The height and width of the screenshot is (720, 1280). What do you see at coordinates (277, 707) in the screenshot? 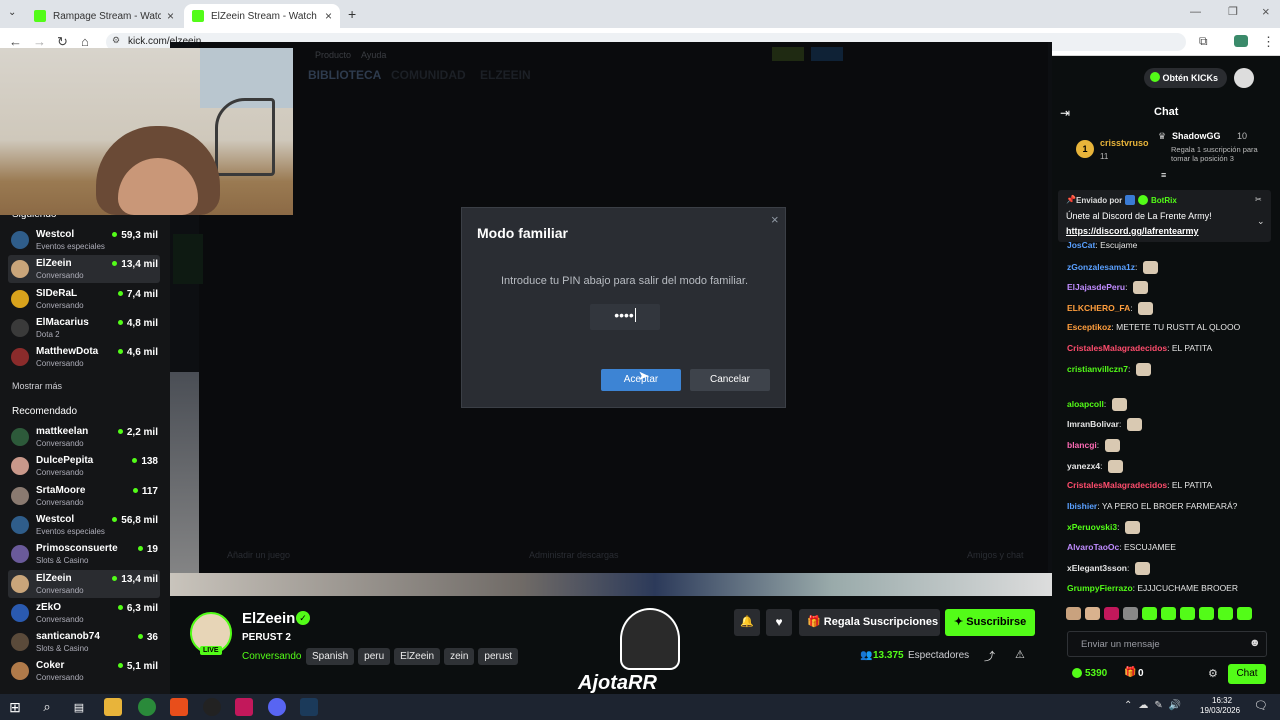
I see `discord-icon` at bounding box center [277, 707].